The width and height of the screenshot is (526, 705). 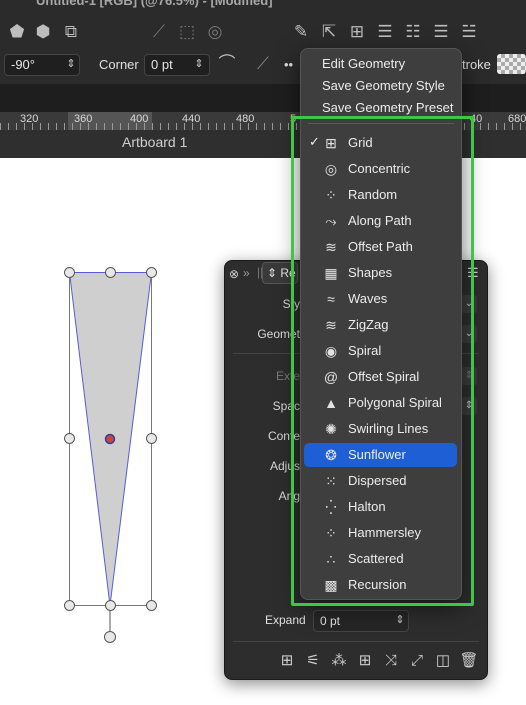 What do you see at coordinates (511, 64) in the screenshot?
I see `stroke-swatch` at bounding box center [511, 64].